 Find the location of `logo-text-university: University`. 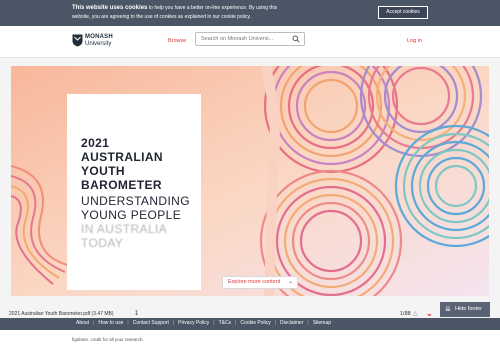

logo-text-university: University is located at coordinates (98, 44).